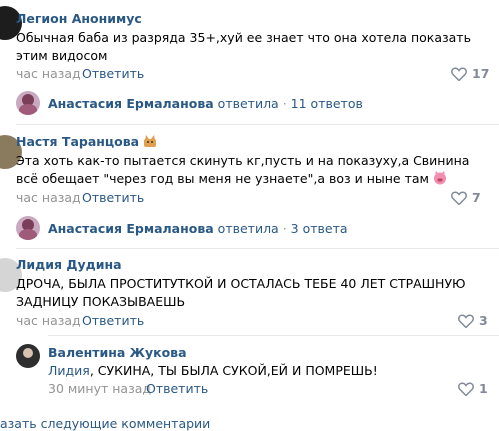  Describe the element at coordinates (86, 141) in the screenshot. I see `comment-author: Настя Таранцова` at that location.